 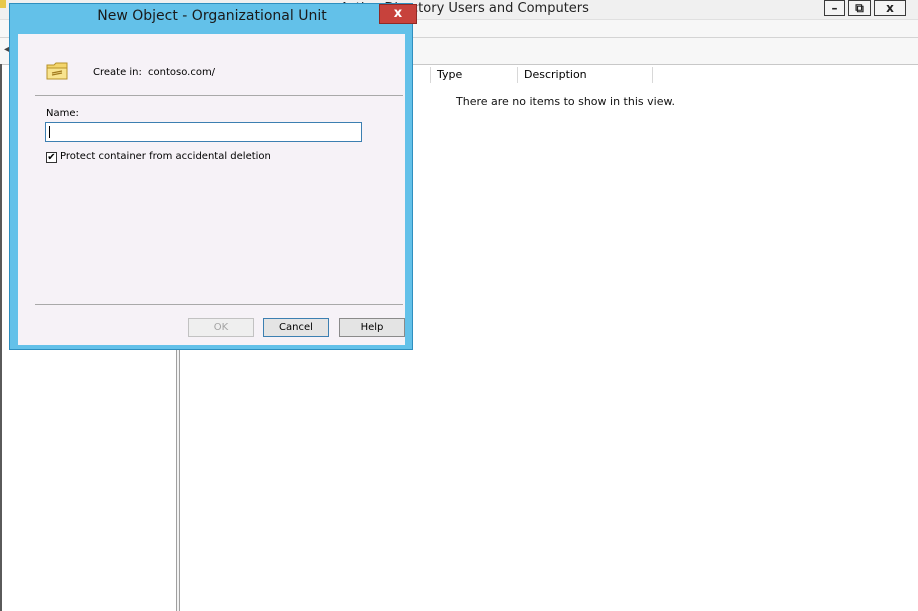 I want to click on minimize-button: –, so click(x=834, y=8).